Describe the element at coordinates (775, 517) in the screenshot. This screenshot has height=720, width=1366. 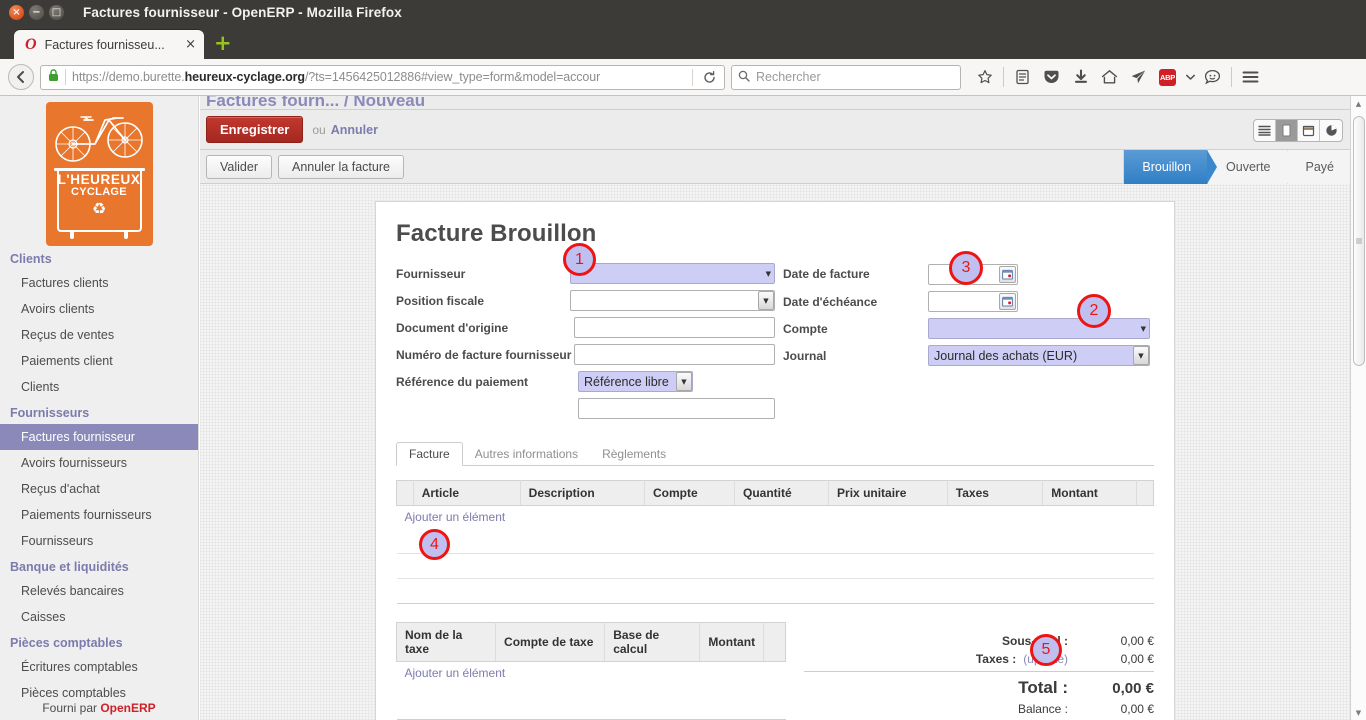
I see `add-line-link: Ajouter un élément` at that location.